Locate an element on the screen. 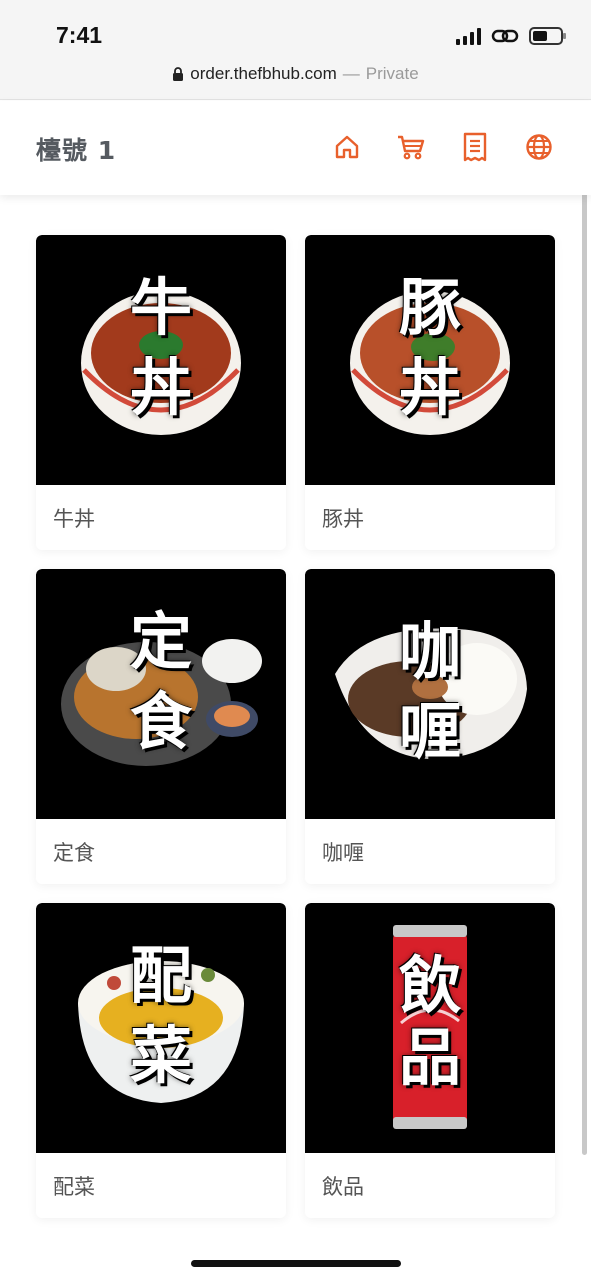 This screenshot has height=1280, width=591. image-overlay-text: 品 is located at coordinates (429, 1057).